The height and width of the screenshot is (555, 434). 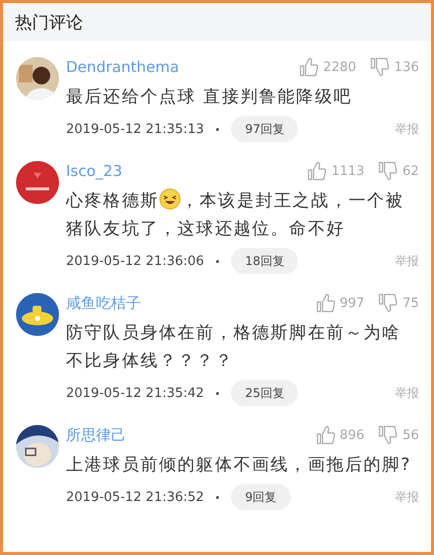 I want to click on replies-button: 97回复, so click(x=264, y=129).